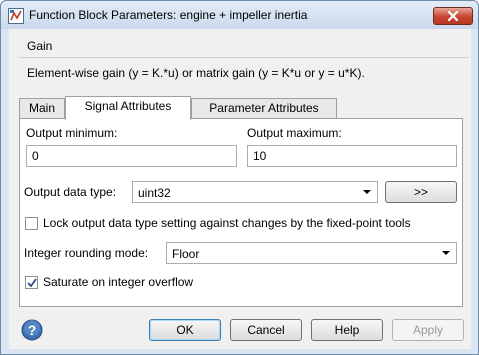  Describe the element at coordinates (40, 46) in the screenshot. I see `block-name: Gain` at that location.